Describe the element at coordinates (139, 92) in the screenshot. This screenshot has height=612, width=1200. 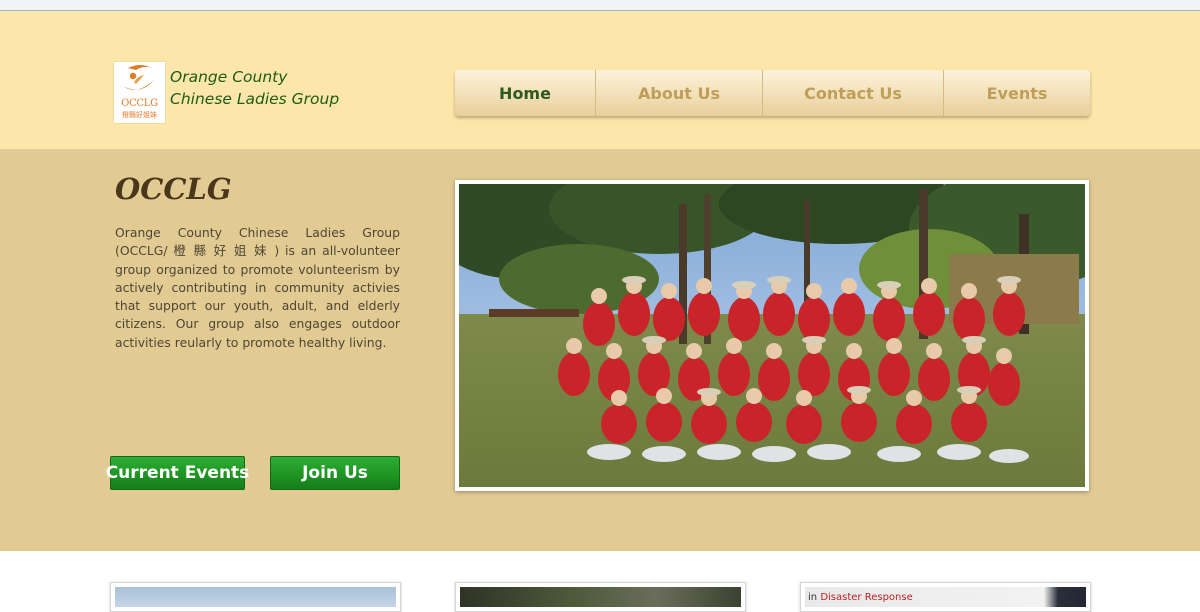
I see `site-logo: OCCLG 橙縣好姐妹` at that location.